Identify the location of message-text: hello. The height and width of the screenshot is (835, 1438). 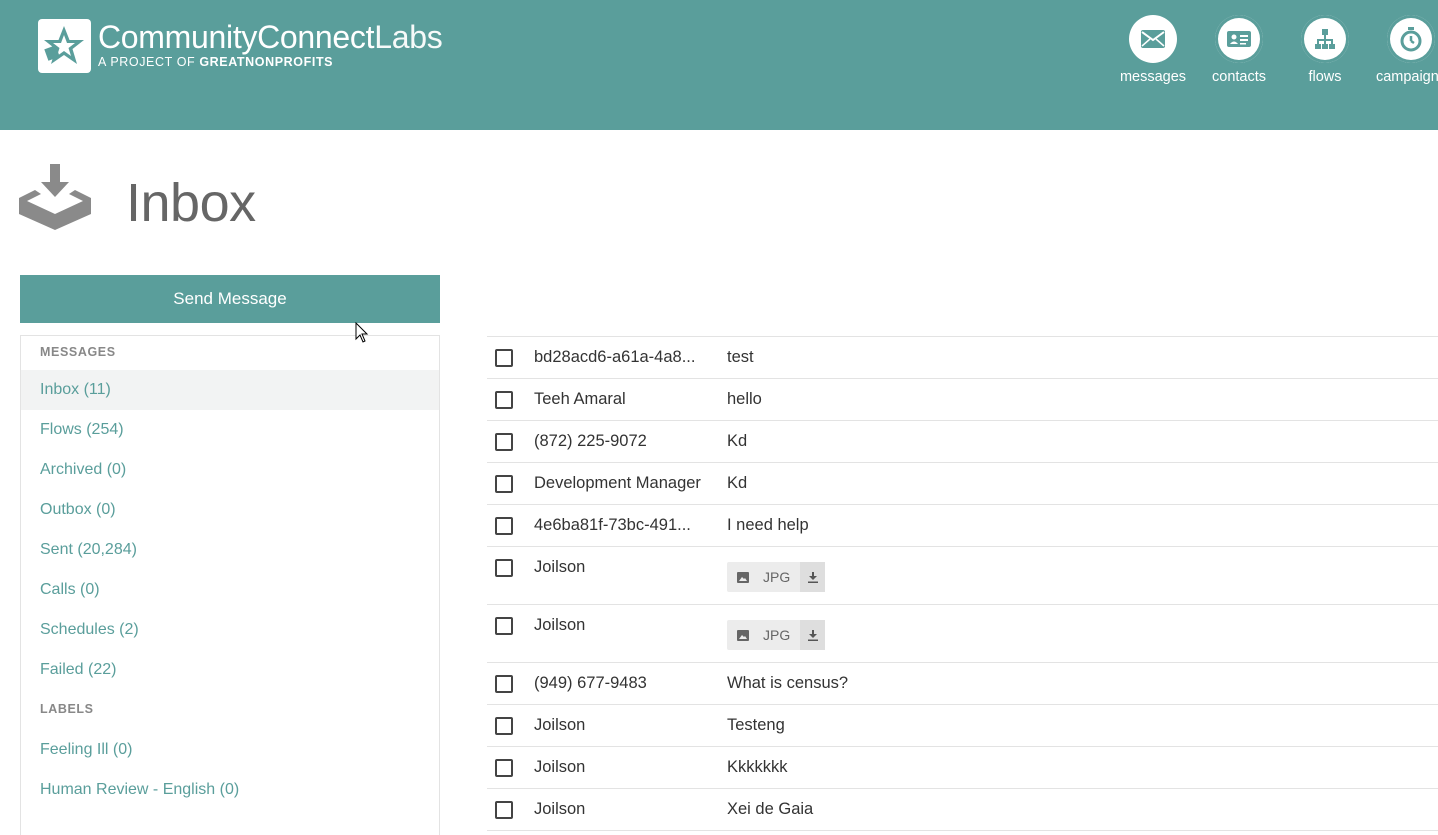
(744, 399).